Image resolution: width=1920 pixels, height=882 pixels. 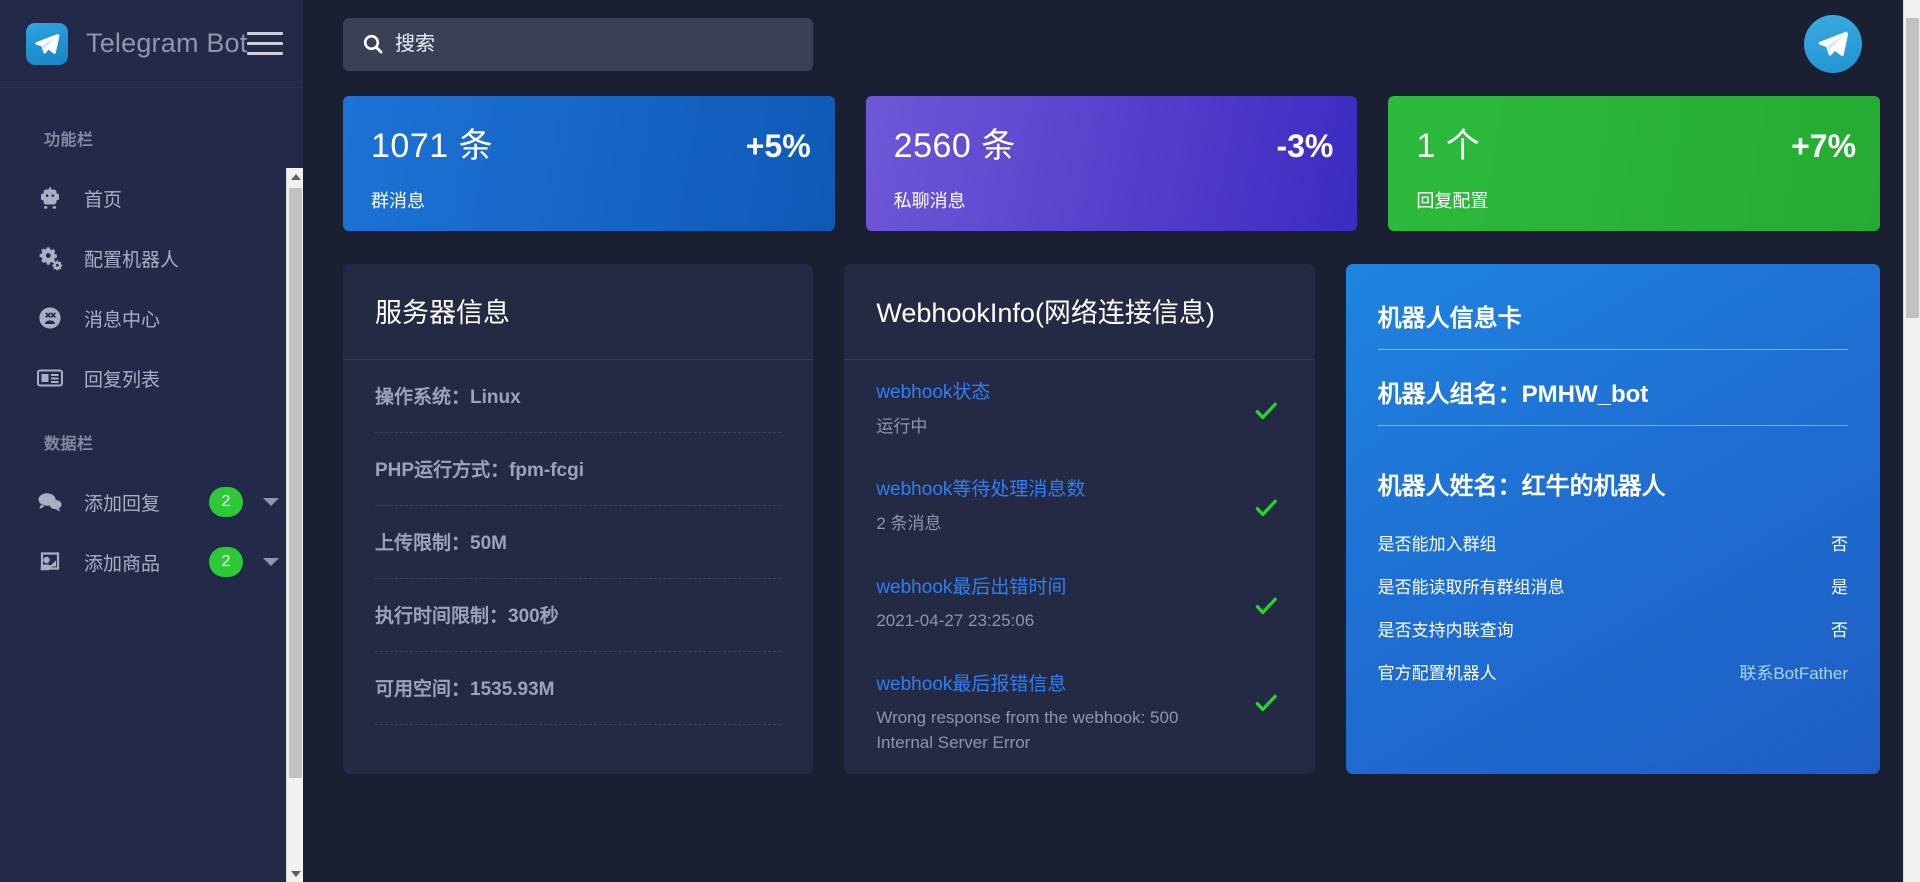 I want to click on panel-title: WebhookInfo(网络连接信息), so click(x=1045, y=313).